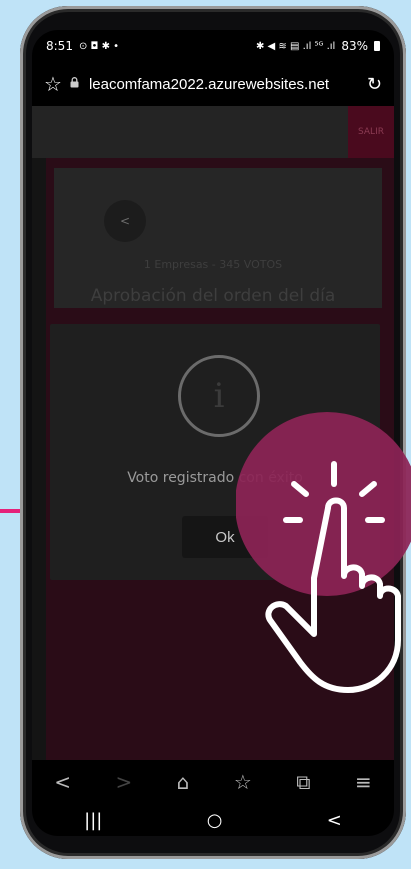 Image resolution: width=411 pixels, height=869 pixels. What do you see at coordinates (213, 132) in the screenshot?
I see `site-top-bar` at bounding box center [213, 132].